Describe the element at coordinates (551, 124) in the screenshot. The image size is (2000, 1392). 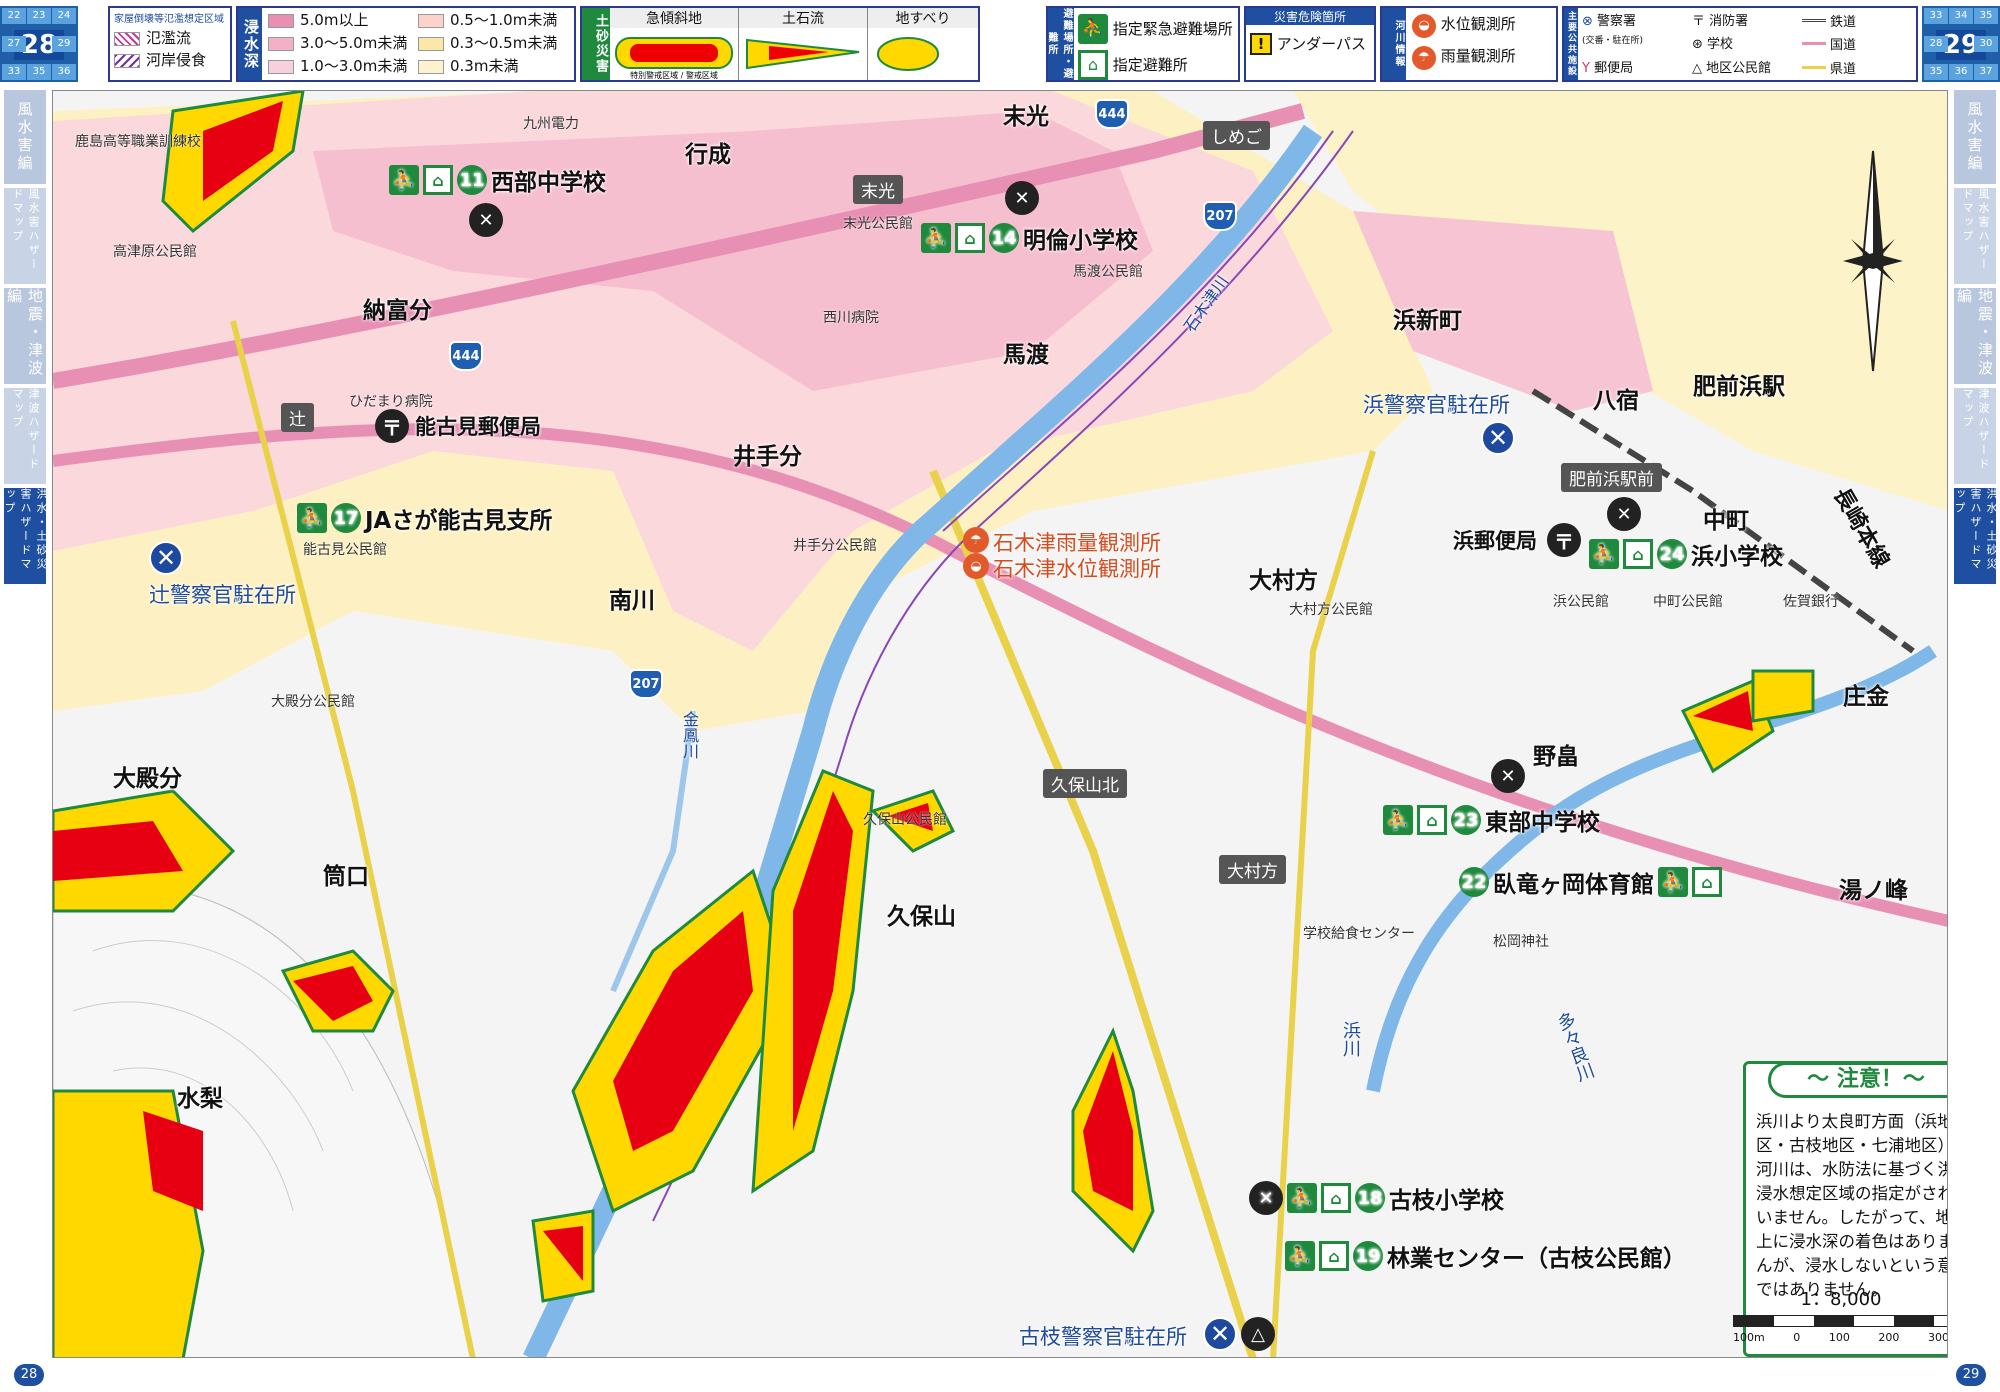
I see `label-kyushu-electric: 九州電力` at that location.